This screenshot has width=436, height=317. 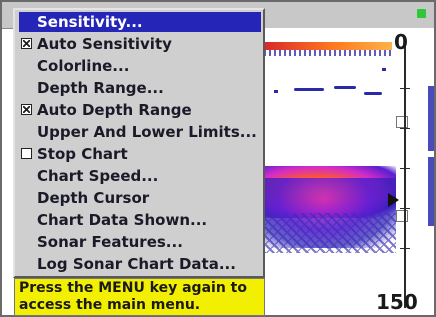 I want to click on menu-item-label: Depth Cursor, so click(x=93, y=198).